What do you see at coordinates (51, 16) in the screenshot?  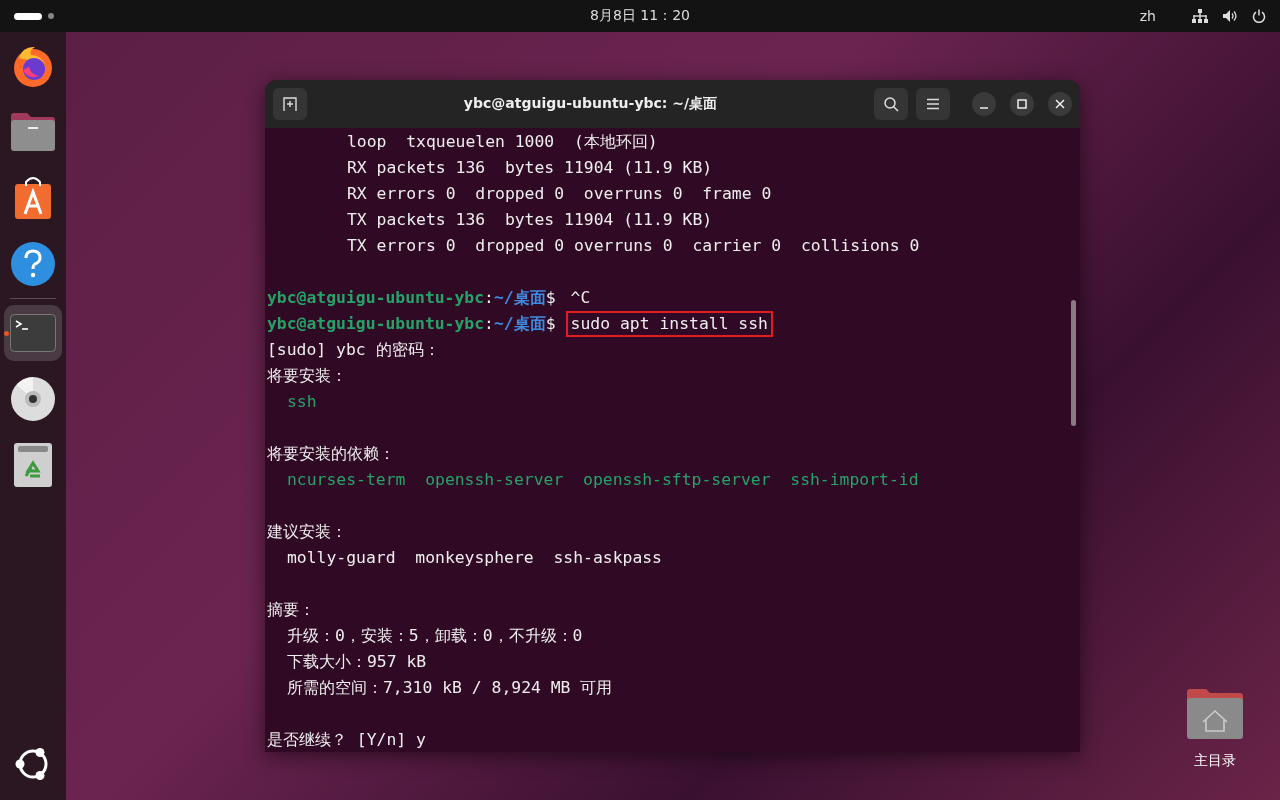 I see `workspace-dot` at bounding box center [51, 16].